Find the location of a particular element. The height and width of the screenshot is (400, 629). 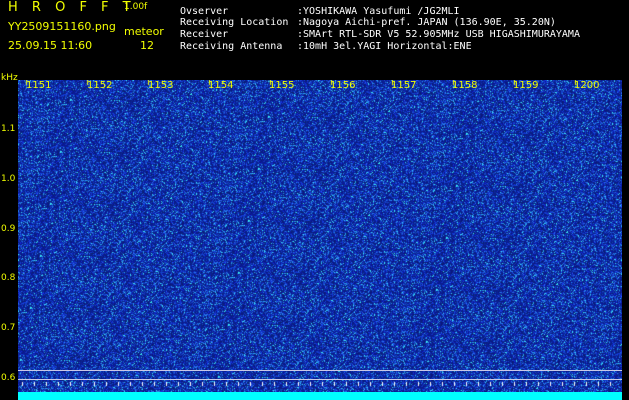

marker-line-lower is located at coordinates (320, 379).